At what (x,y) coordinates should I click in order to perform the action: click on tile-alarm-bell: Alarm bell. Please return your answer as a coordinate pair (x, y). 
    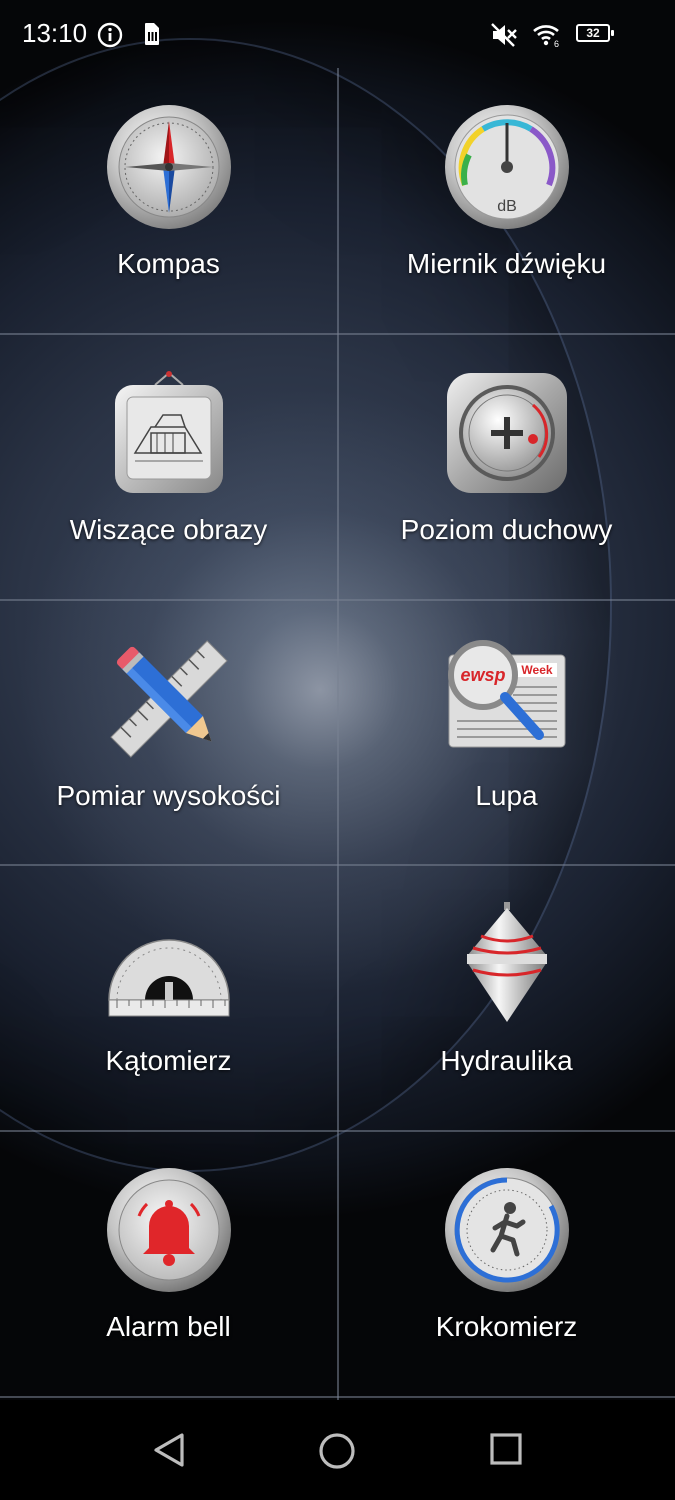
    Looking at the image, I should click on (168, 1263).